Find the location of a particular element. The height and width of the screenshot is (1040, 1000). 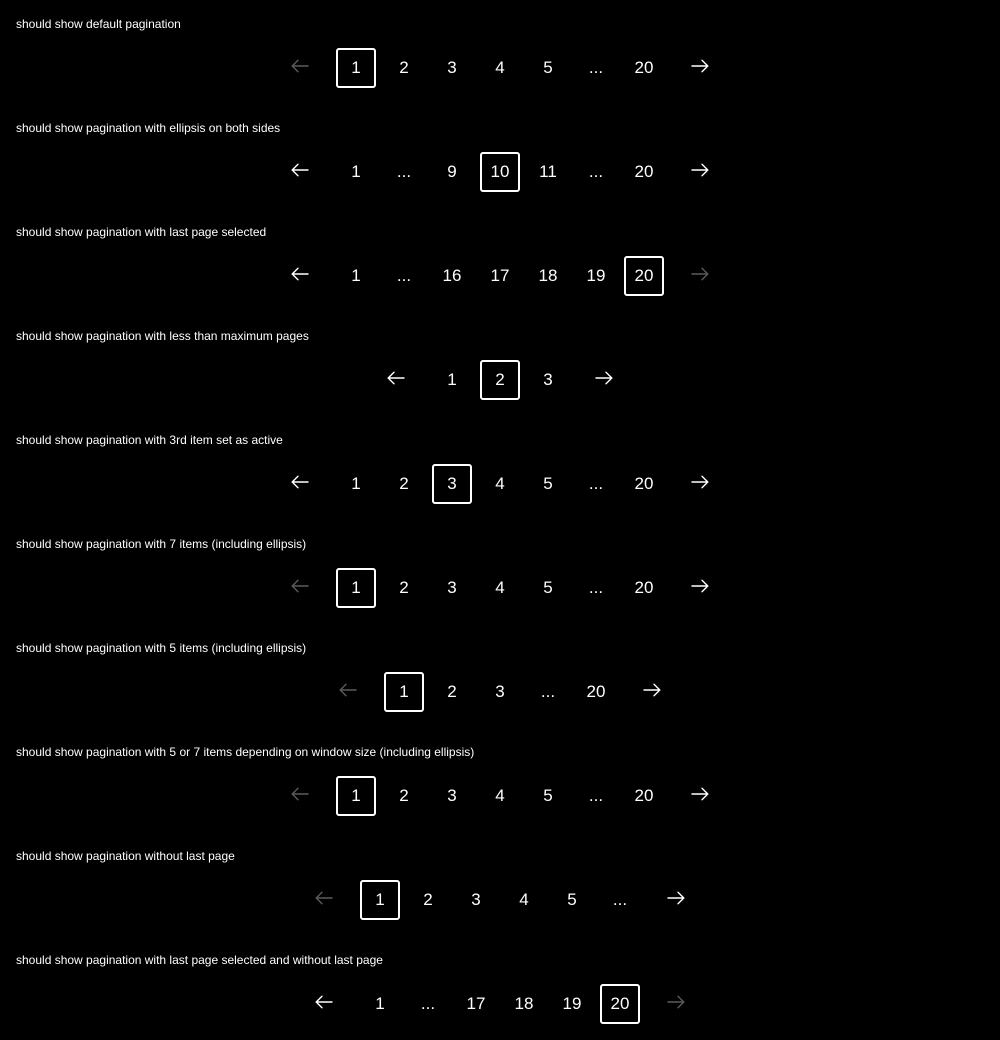

page-button-current: 10 is located at coordinates (500, 172).